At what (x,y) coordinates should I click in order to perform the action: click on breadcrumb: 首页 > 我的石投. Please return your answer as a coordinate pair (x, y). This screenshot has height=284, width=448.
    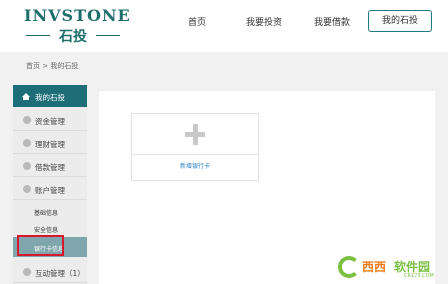
    Looking at the image, I should click on (52, 66).